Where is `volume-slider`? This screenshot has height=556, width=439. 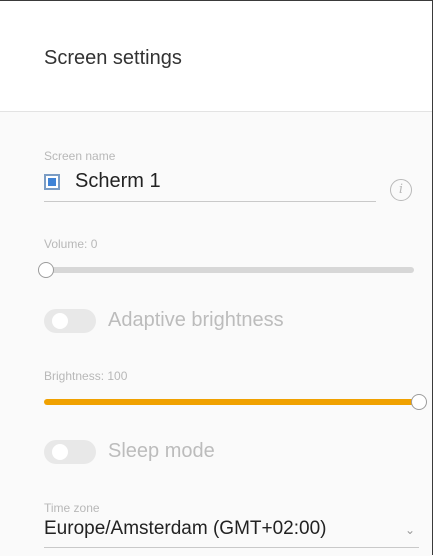
volume-slider is located at coordinates (229, 270).